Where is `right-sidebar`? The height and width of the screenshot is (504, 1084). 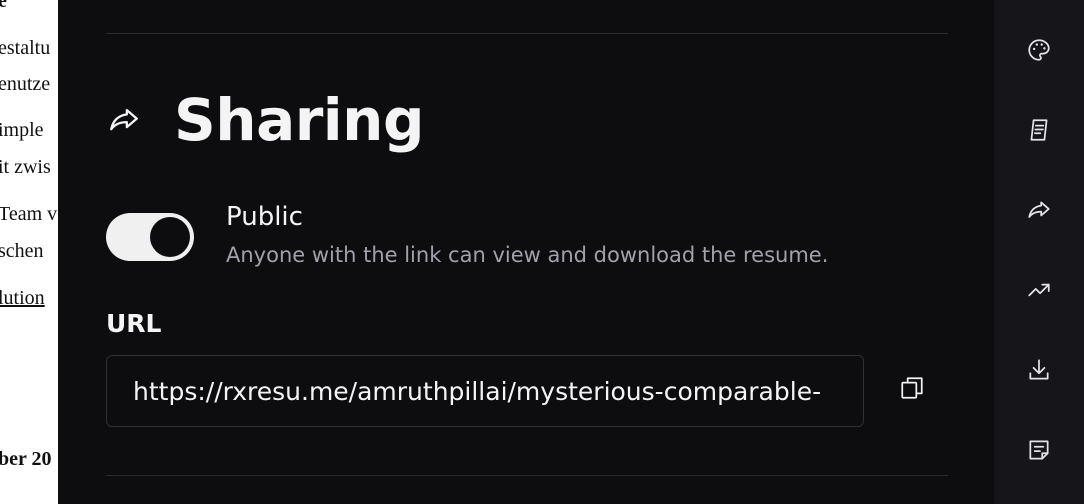 right-sidebar is located at coordinates (1039, 252).